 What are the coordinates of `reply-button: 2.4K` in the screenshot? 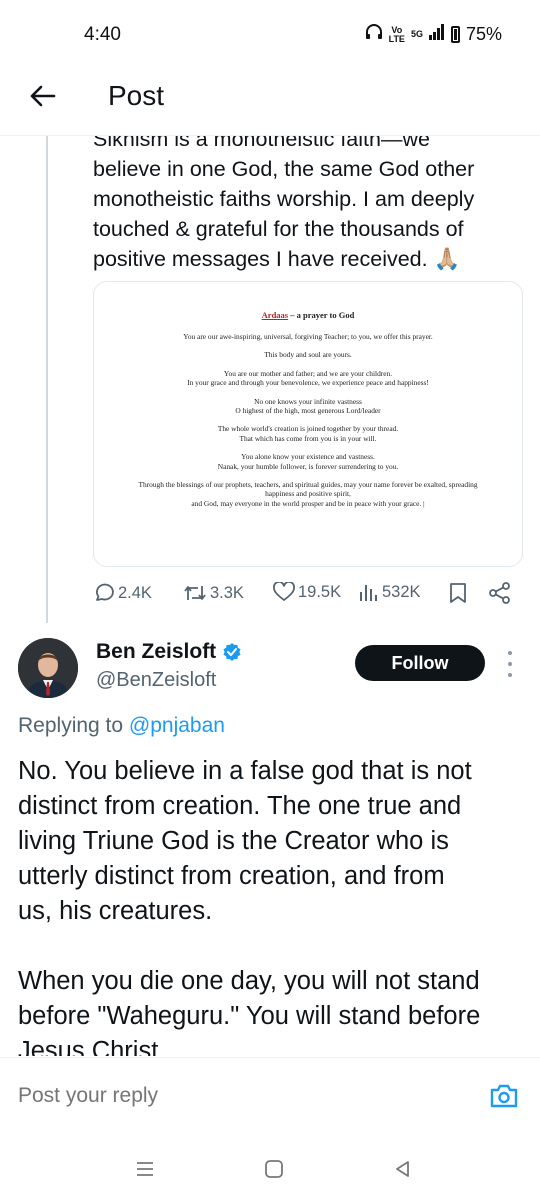 It's located at (122, 593).